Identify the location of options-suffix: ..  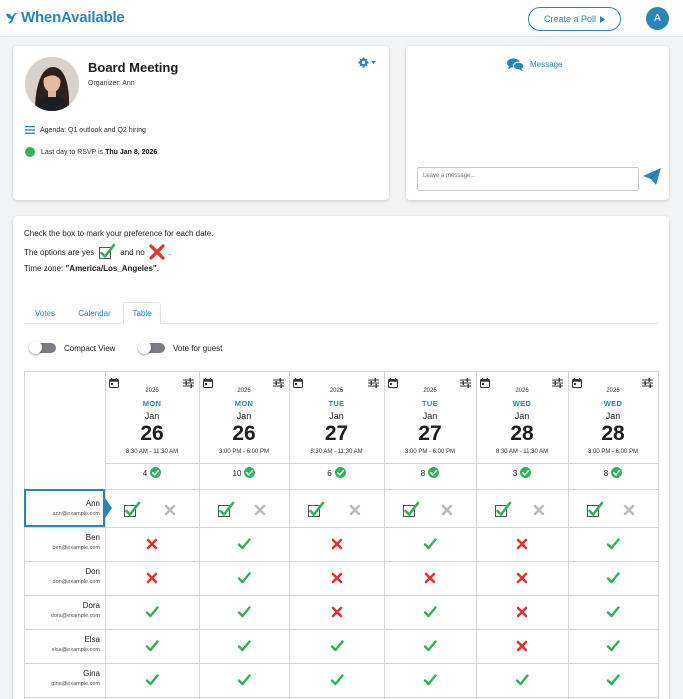
(169, 252).